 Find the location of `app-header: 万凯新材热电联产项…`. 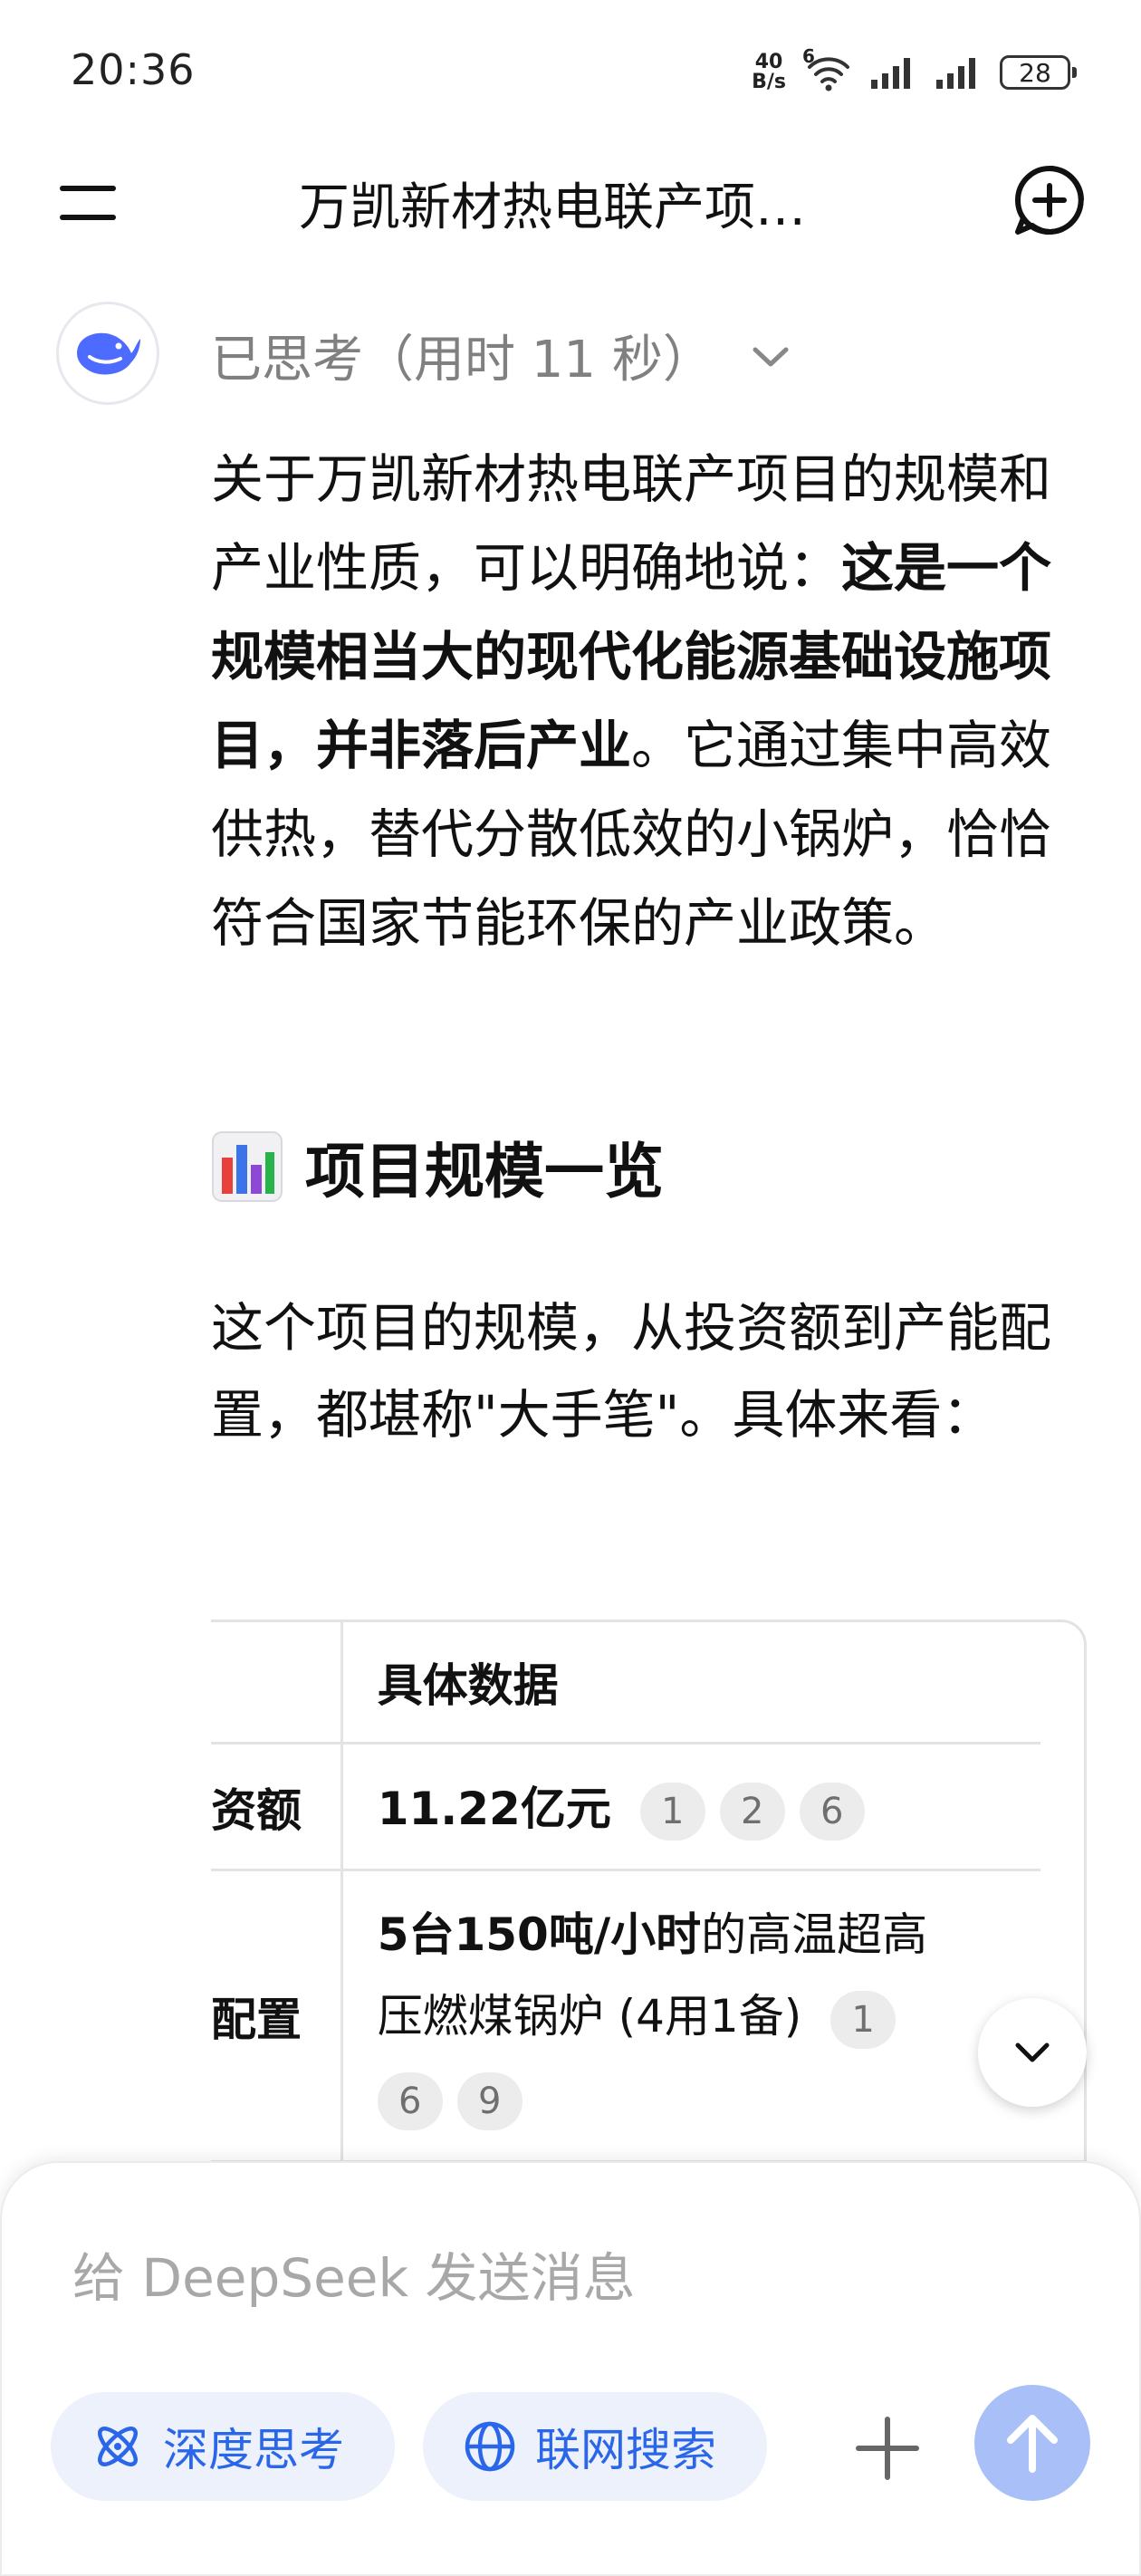

app-header: 万凯新材热电联产项… is located at coordinates (570, 201).